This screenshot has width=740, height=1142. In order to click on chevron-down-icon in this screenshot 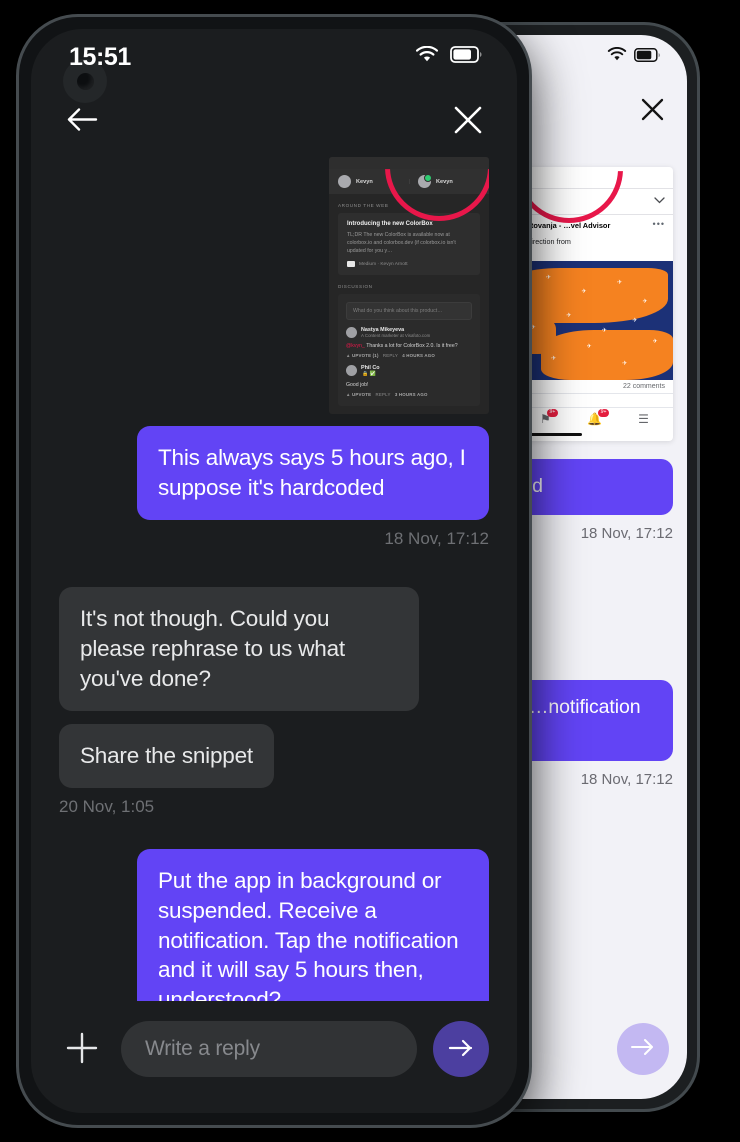, I will do `click(659, 201)`.